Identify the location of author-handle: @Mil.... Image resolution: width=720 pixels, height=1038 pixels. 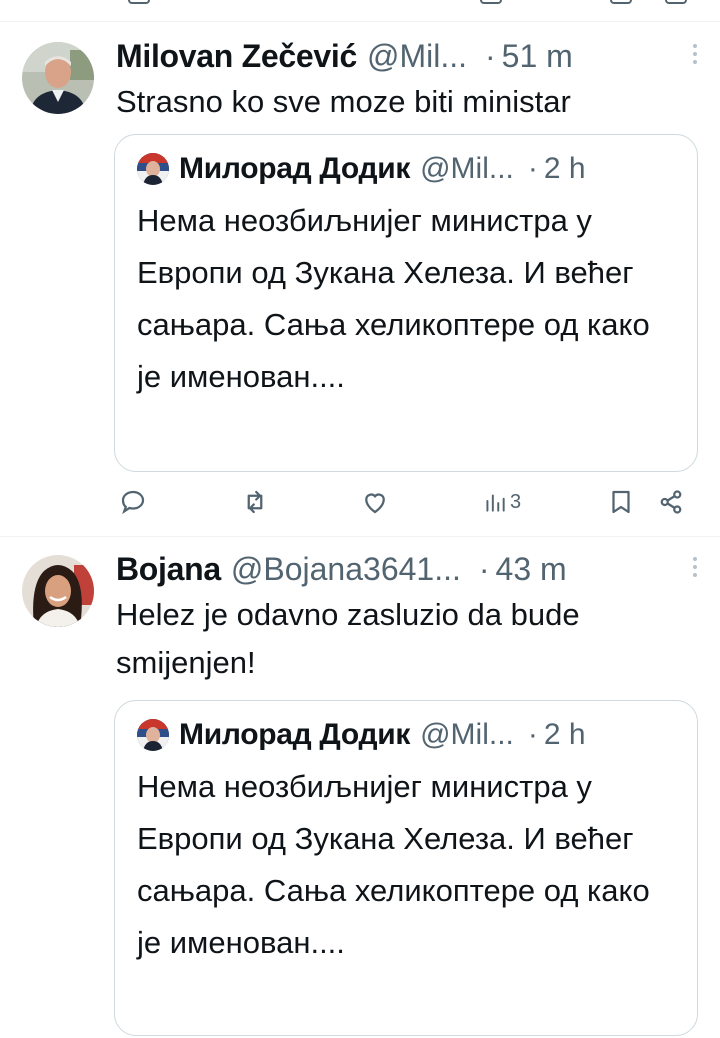
(417, 56).